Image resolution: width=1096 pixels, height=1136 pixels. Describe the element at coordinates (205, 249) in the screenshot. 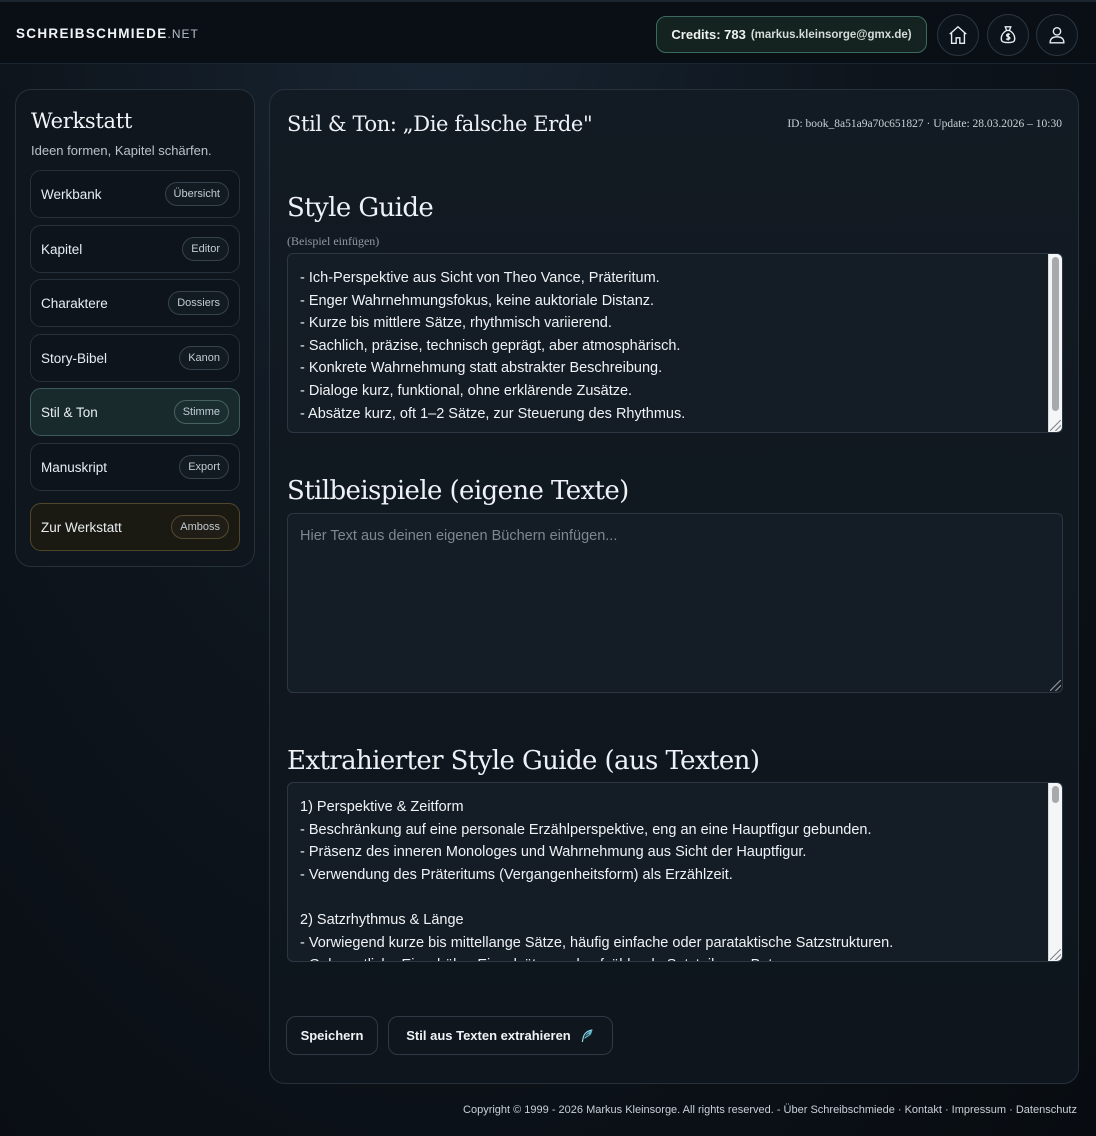

I see `sidebar-item-badge: Editor` at that location.